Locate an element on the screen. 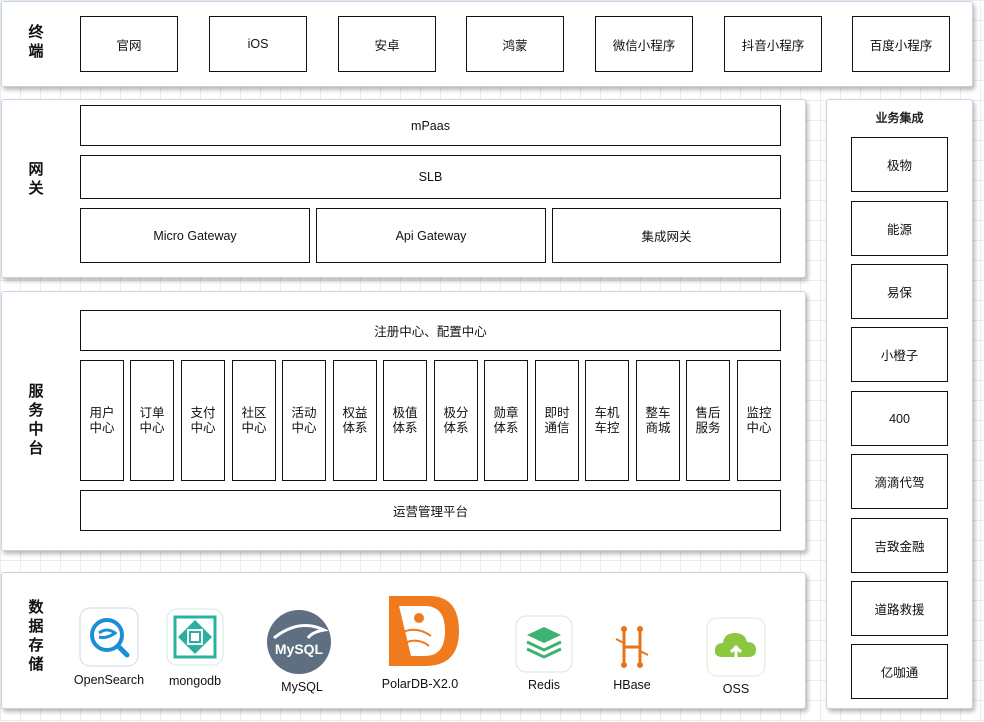 The height and width of the screenshot is (722, 984). gateway-mpaas: mPaas is located at coordinates (430, 125).